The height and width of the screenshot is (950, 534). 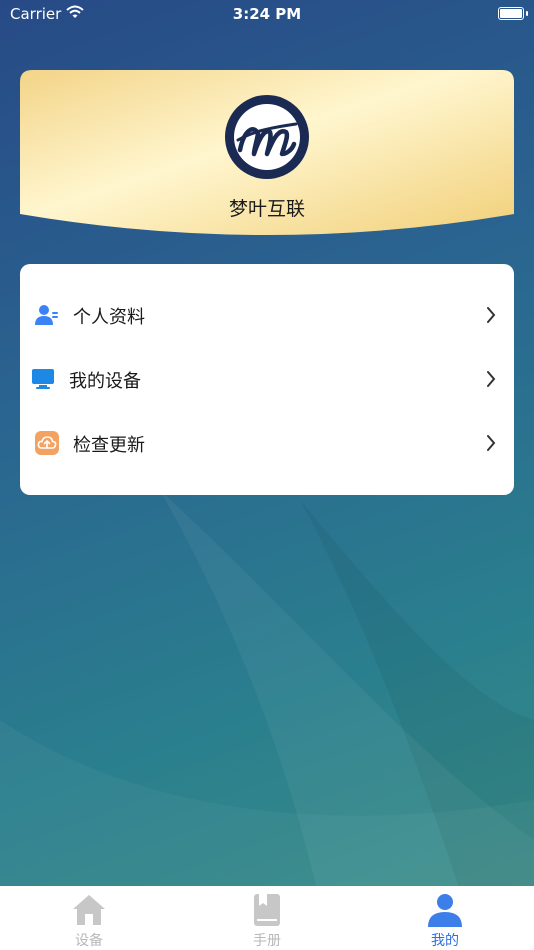 I want to click on menu-item-label: 个人资料, so click(x=109, y=317).